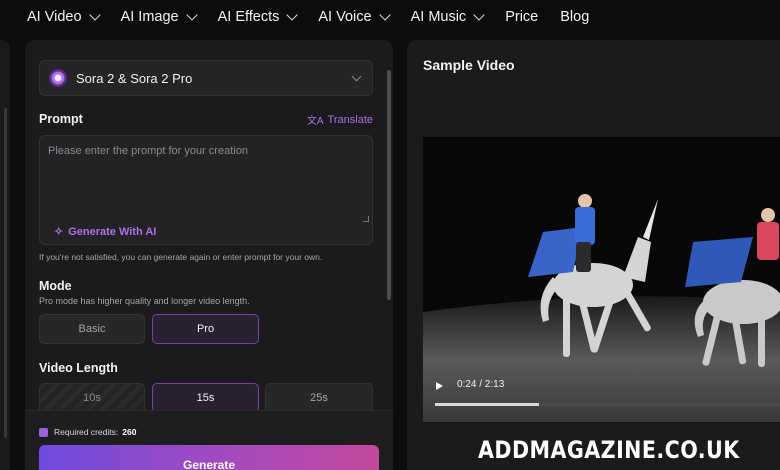 The width and height of the screenshot is (780, 470). Describe the element at coordinates (248, 17) in the screenshot. I see `nav-ai-effects-label: AI Effects` at that location.